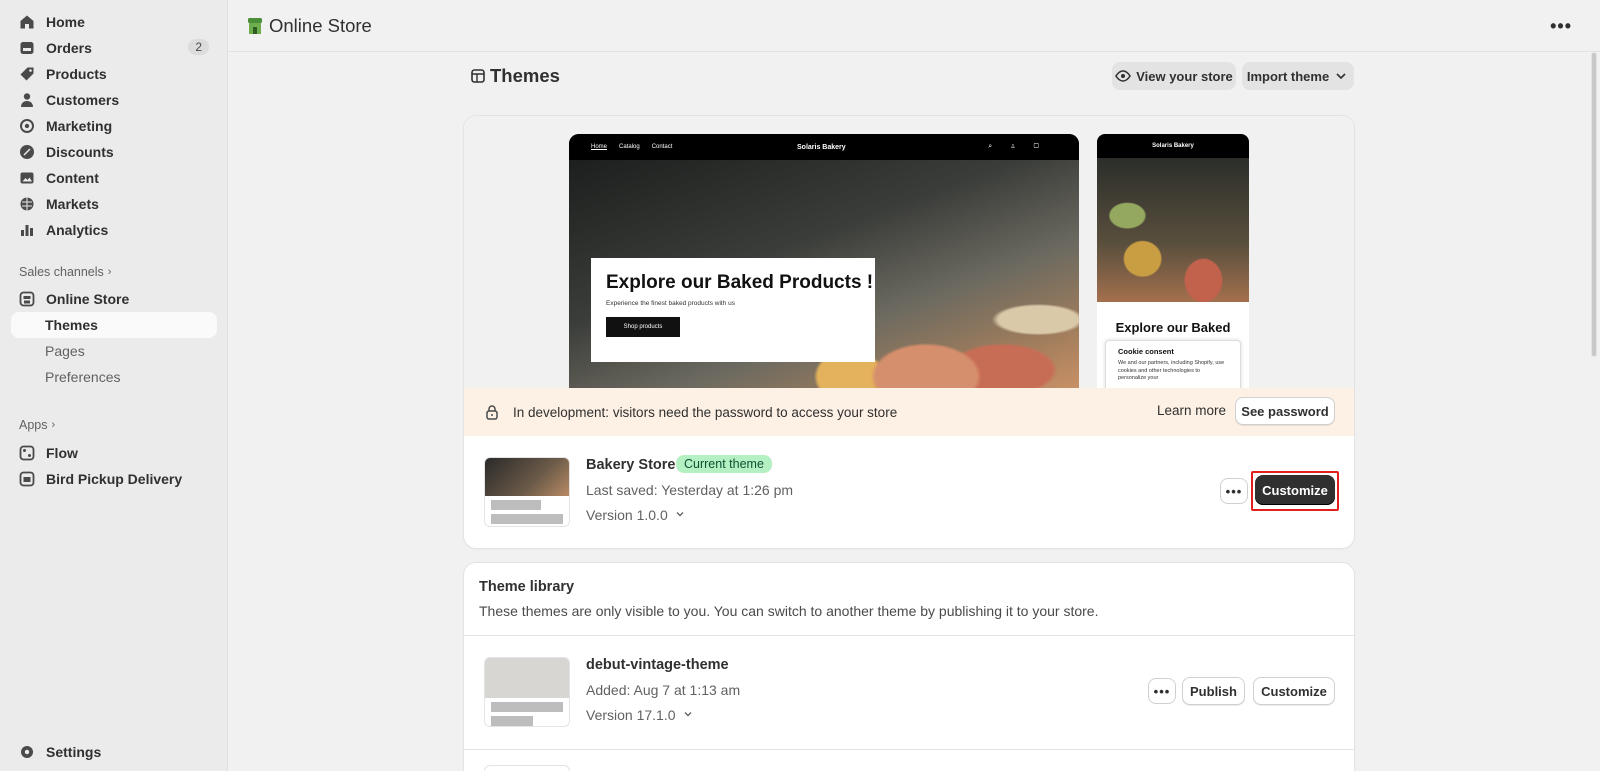  I want to click on page-title: Themes, so click(515, 76).